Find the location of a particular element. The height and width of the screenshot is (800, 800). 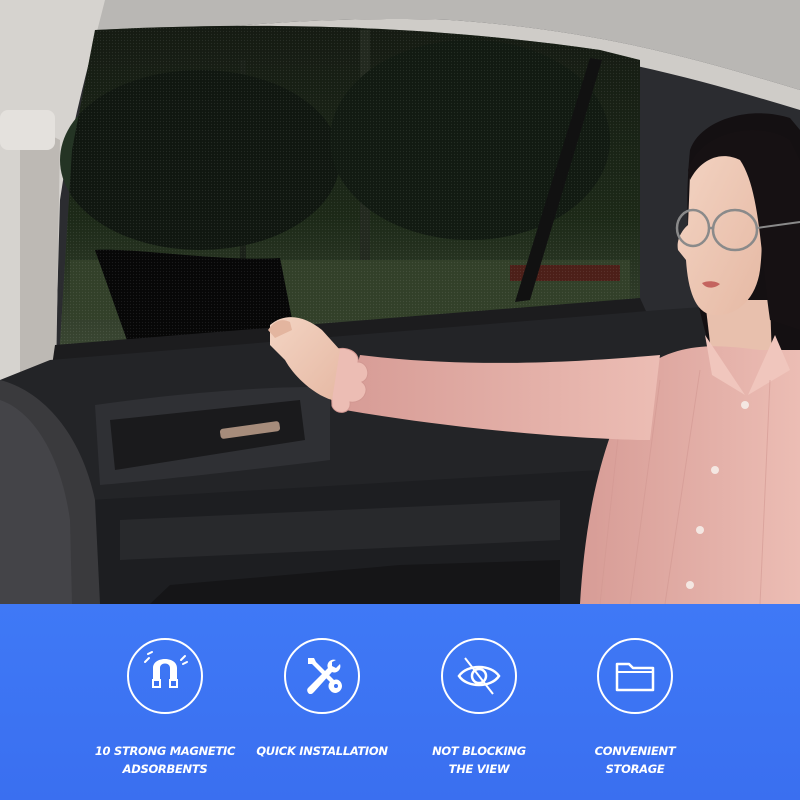

feature-label-line2: THE VIEW is located at coordinates (479, 769).